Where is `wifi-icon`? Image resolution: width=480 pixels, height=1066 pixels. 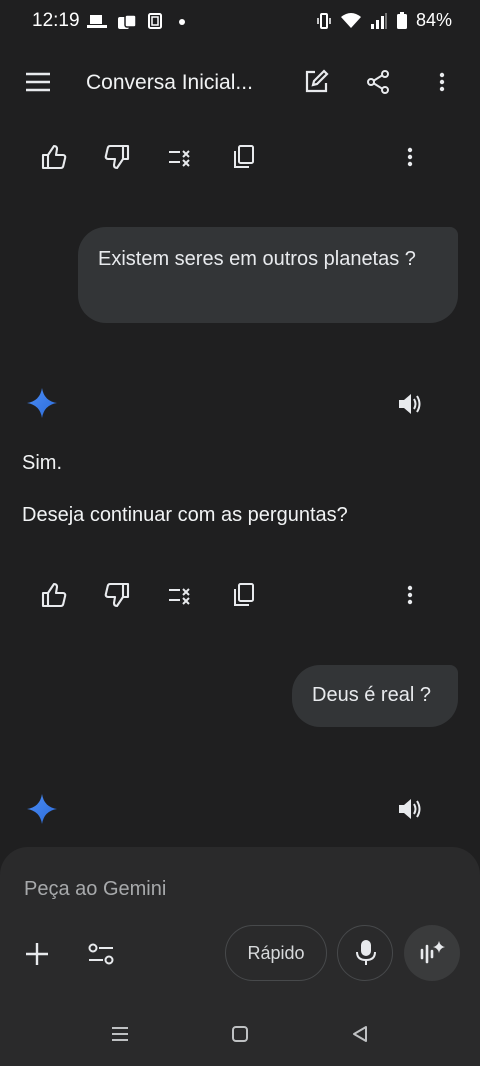 wifi-icon is located at coordinates (351, 21).